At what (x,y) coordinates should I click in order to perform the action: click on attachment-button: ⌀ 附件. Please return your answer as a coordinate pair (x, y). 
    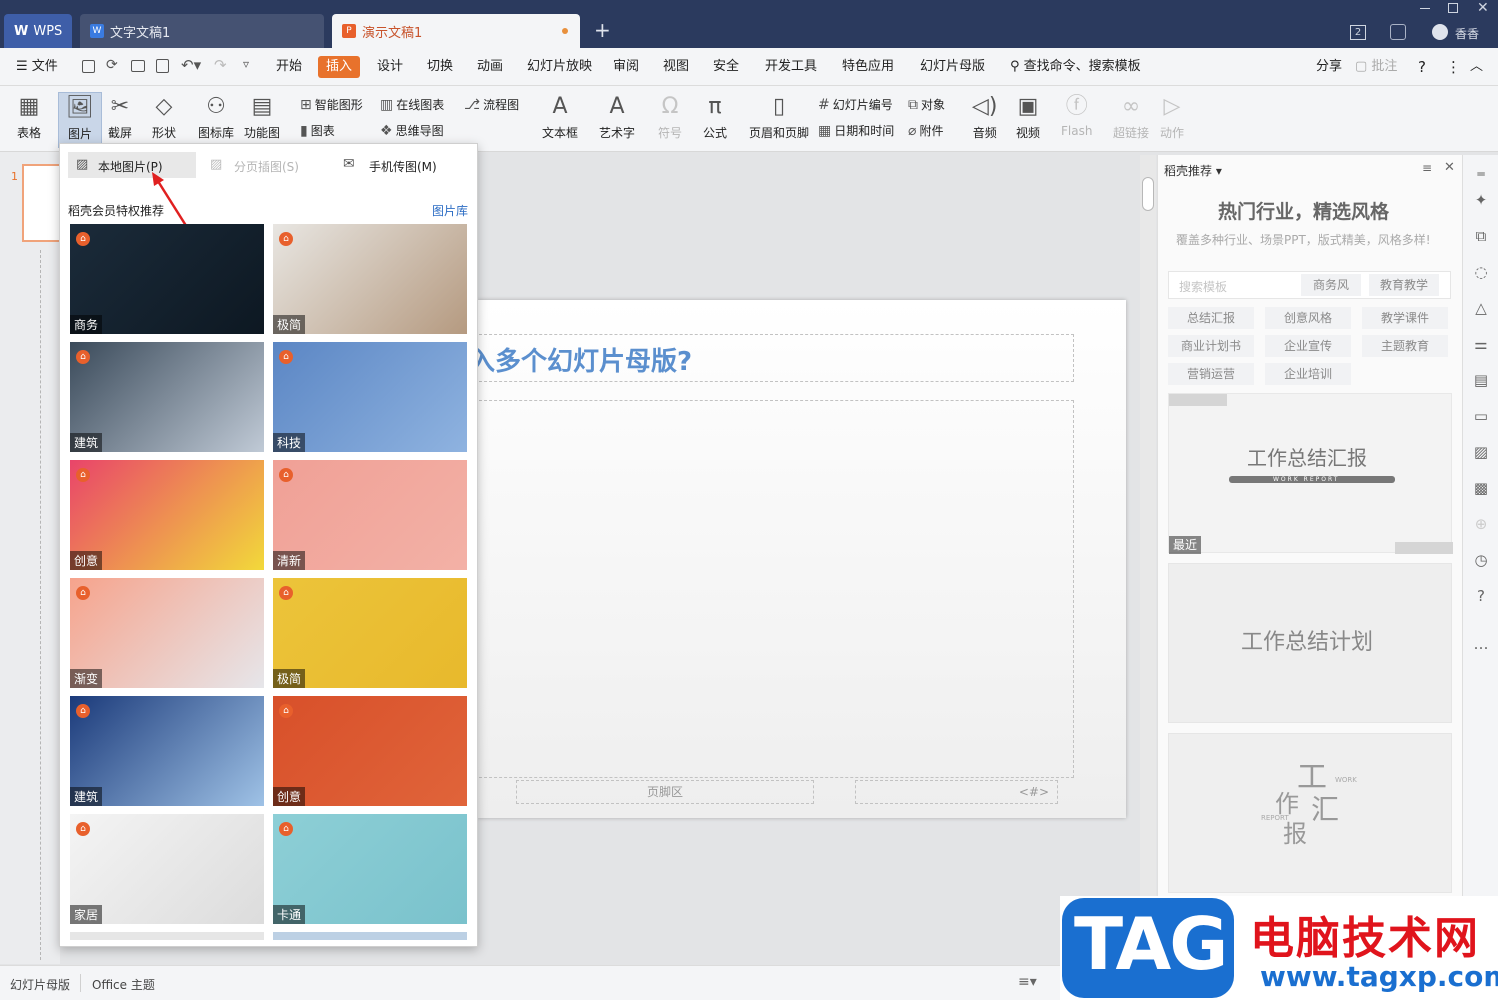
    Looking at the image, I should click on (925, 130).